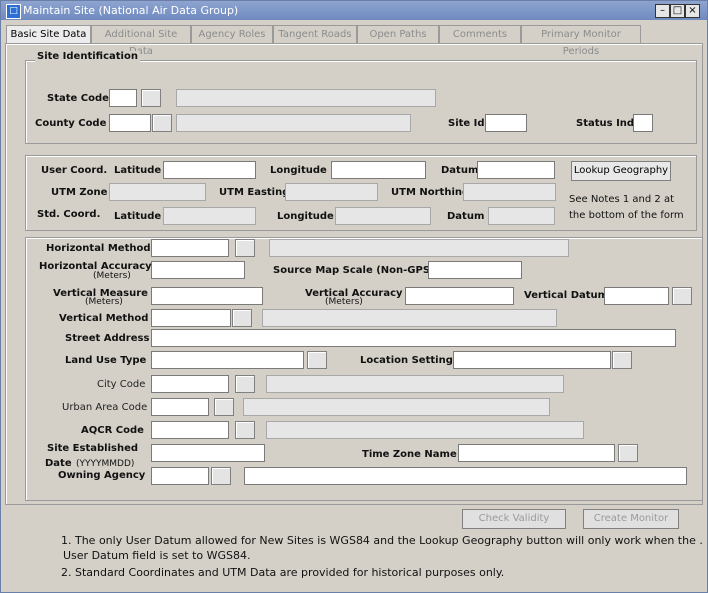 This screenshot has height=593, width=708. Describe the element at coordinates (506, 123) in the screenshot. I see `site-id-input` at that location.